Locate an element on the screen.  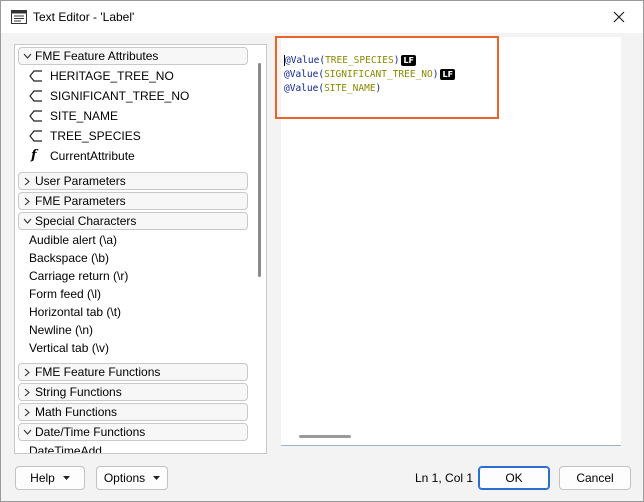
section-label: FME Feature Functions is located at coordinates (98, 372).